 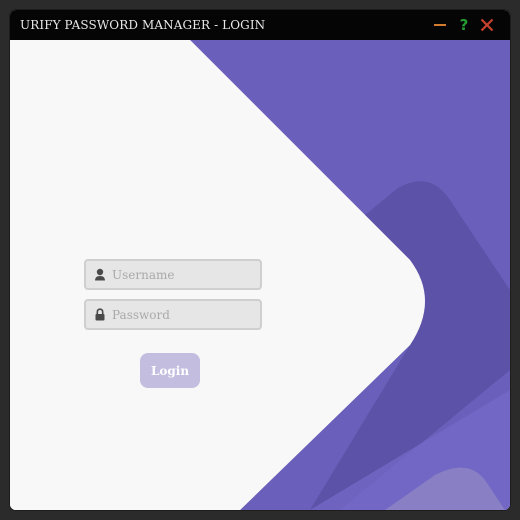 What do you see at coordinates (100, 314) in the screenshot?
I see `lock-icon` at bounding box center [100, 314].